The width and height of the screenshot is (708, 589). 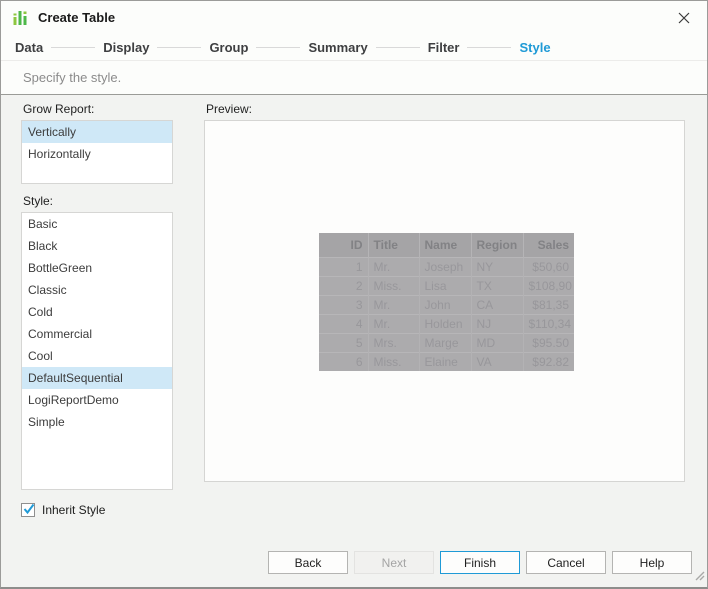 I want to click on column-header-name: Name, so click(x=445, y=245).